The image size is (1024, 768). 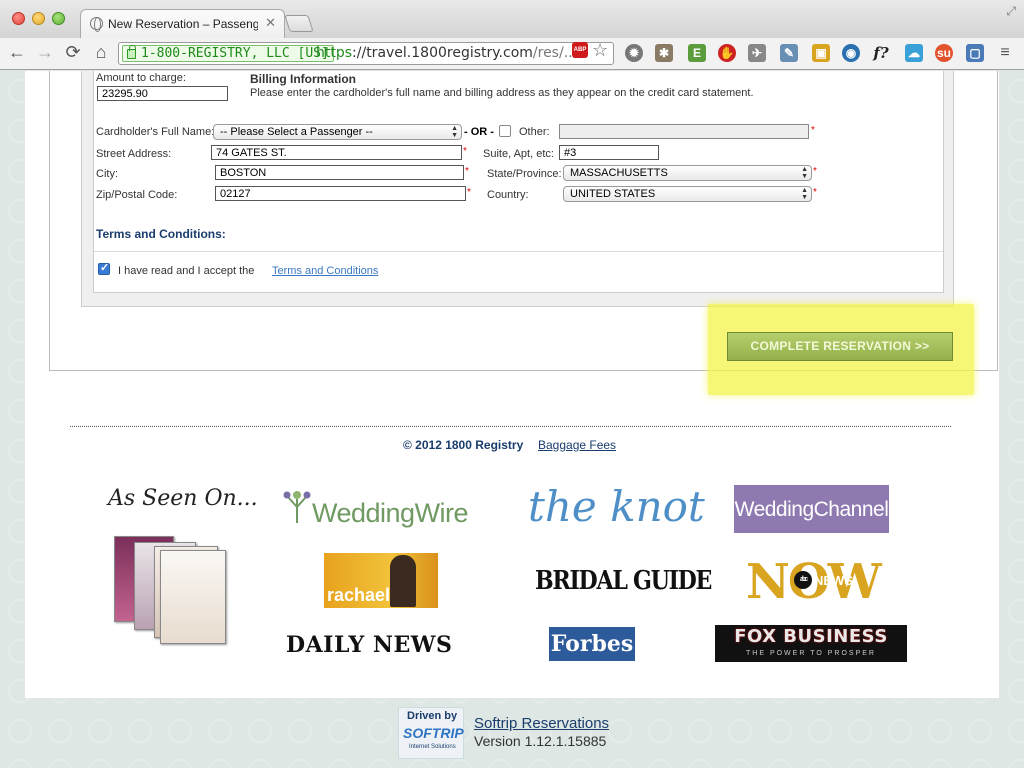 What do you see at coordinates (684, 131) in the screenshot?
I see `other-name-field` at bounding box center [684, 131].